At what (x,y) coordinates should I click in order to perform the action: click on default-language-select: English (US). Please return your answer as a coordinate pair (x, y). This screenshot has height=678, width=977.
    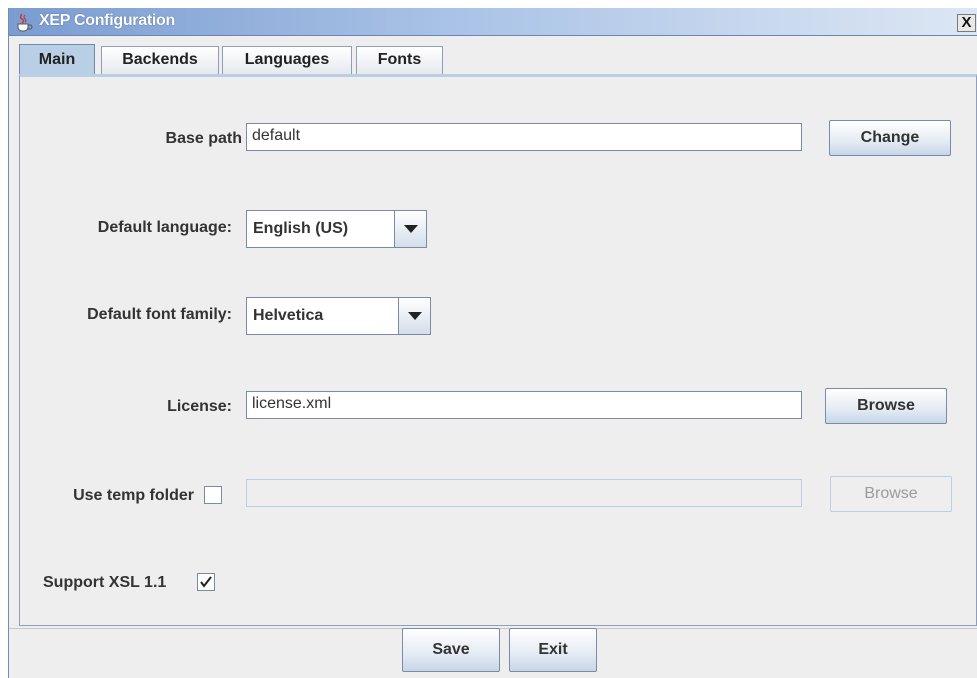
    Looking at the image, I should click on (336, 229).